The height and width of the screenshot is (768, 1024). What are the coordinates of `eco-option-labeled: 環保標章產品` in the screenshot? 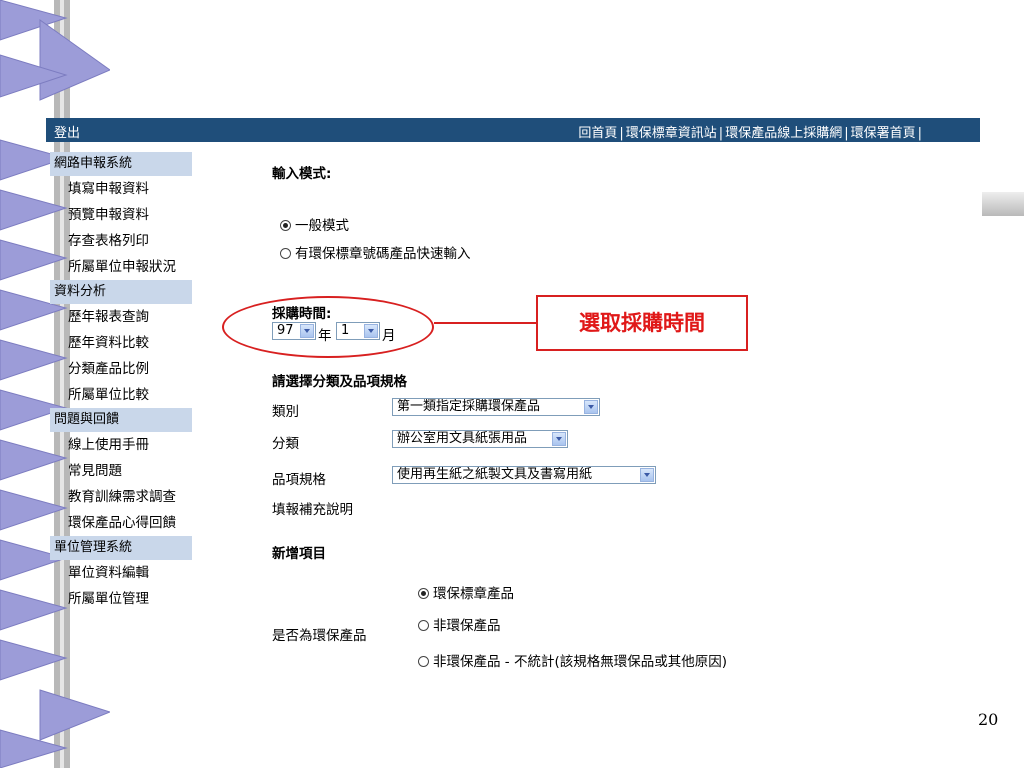 It's located at (466, 592).